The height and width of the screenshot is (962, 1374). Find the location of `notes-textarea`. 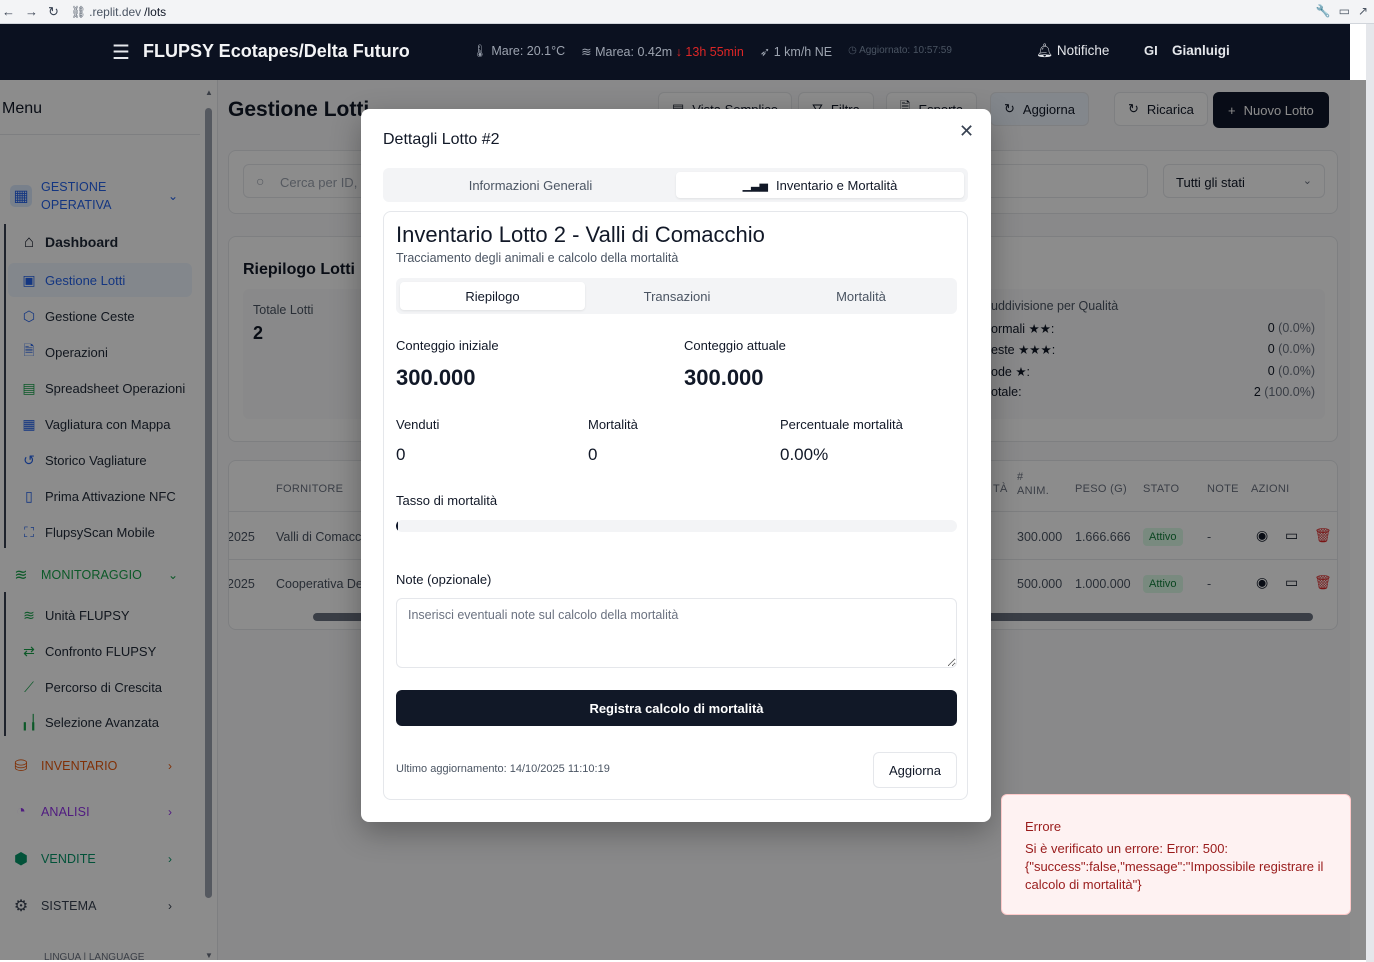

notes-textarea is located at coordinates (676, 633).